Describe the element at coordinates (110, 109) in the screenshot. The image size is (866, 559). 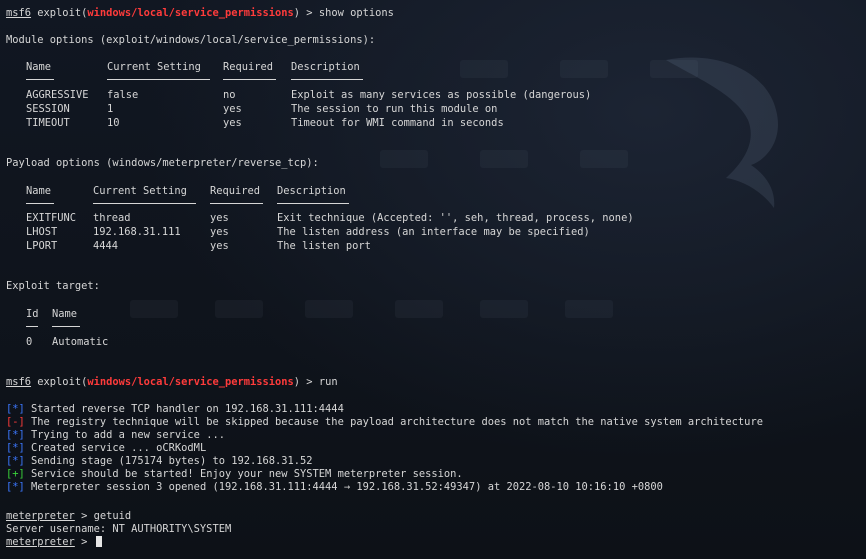
I see `option-value: 1` at that location.